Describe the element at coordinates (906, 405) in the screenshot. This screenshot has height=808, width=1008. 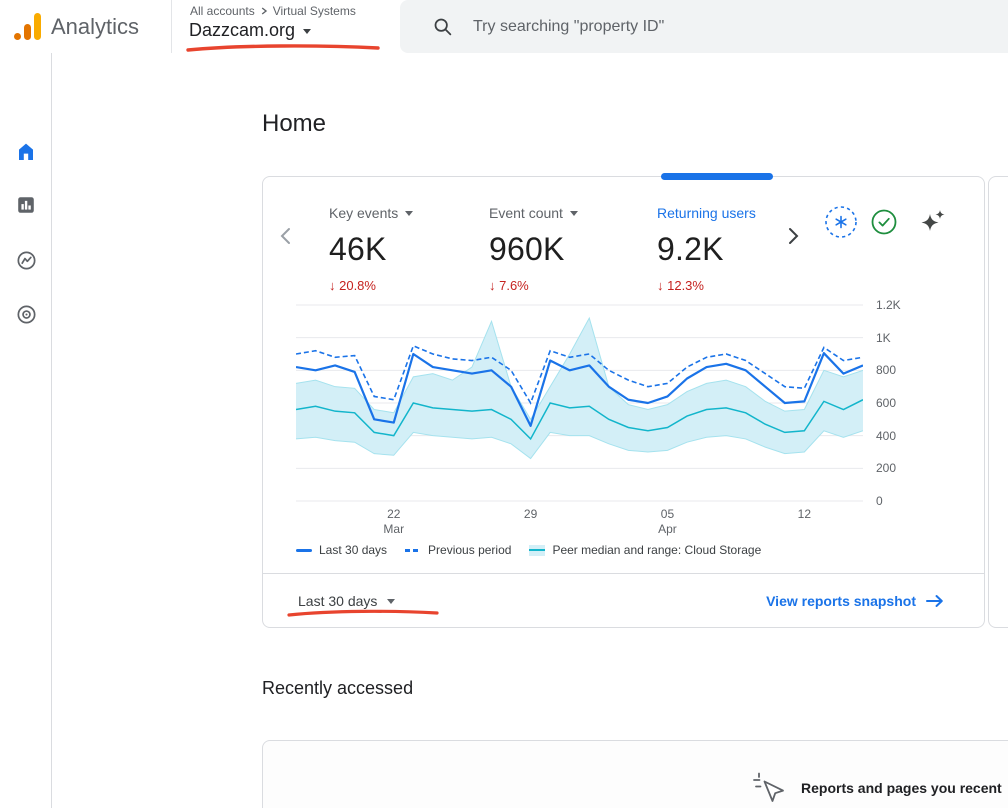
I see `y-axis: 0 200 400 600 800 1K 1.2K` at that location.